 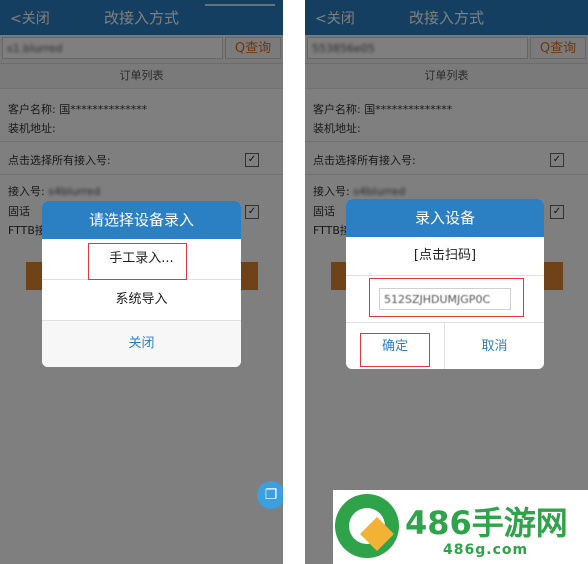 I want to click on cancel-button: 取消, so click(x=494, y=346).